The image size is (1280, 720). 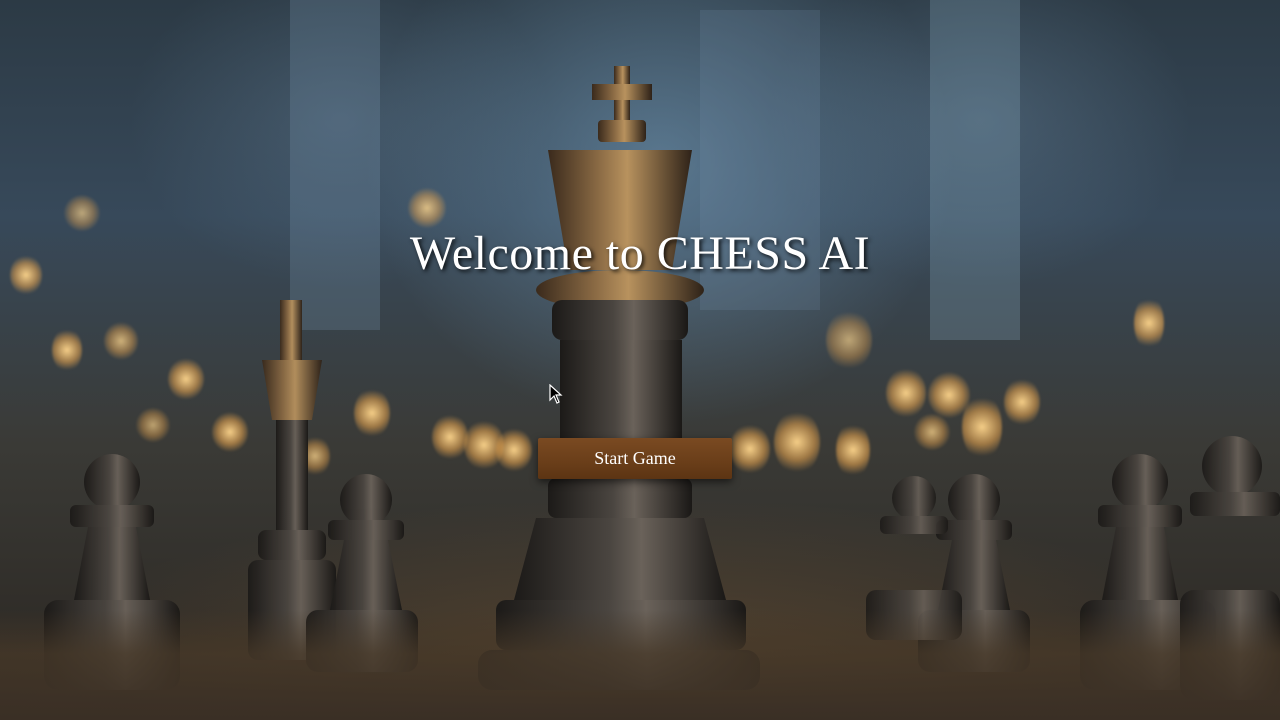 I want to click on mouse-cursor-icon, so click(x=556, y=394).